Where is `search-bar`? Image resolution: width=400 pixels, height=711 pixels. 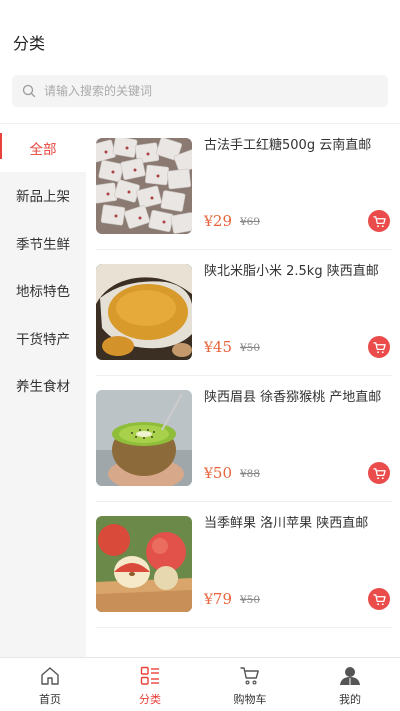
search-bar is located at coordinates (200, 91).